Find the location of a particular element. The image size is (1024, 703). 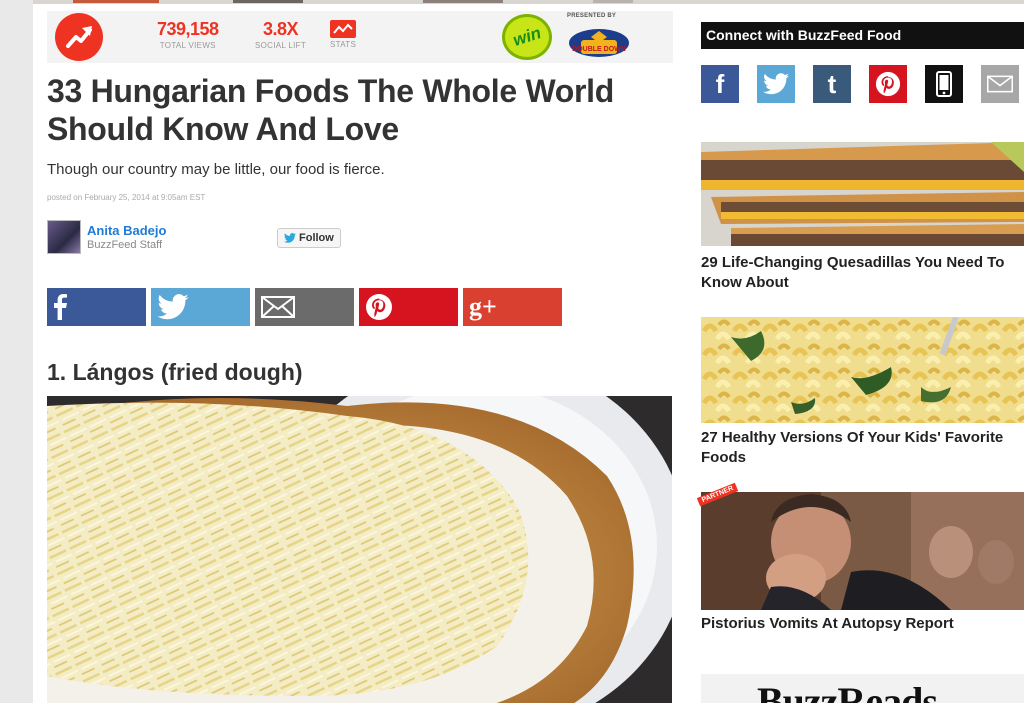

total-views-value: 739,158 is located at coordinates (188, 29).